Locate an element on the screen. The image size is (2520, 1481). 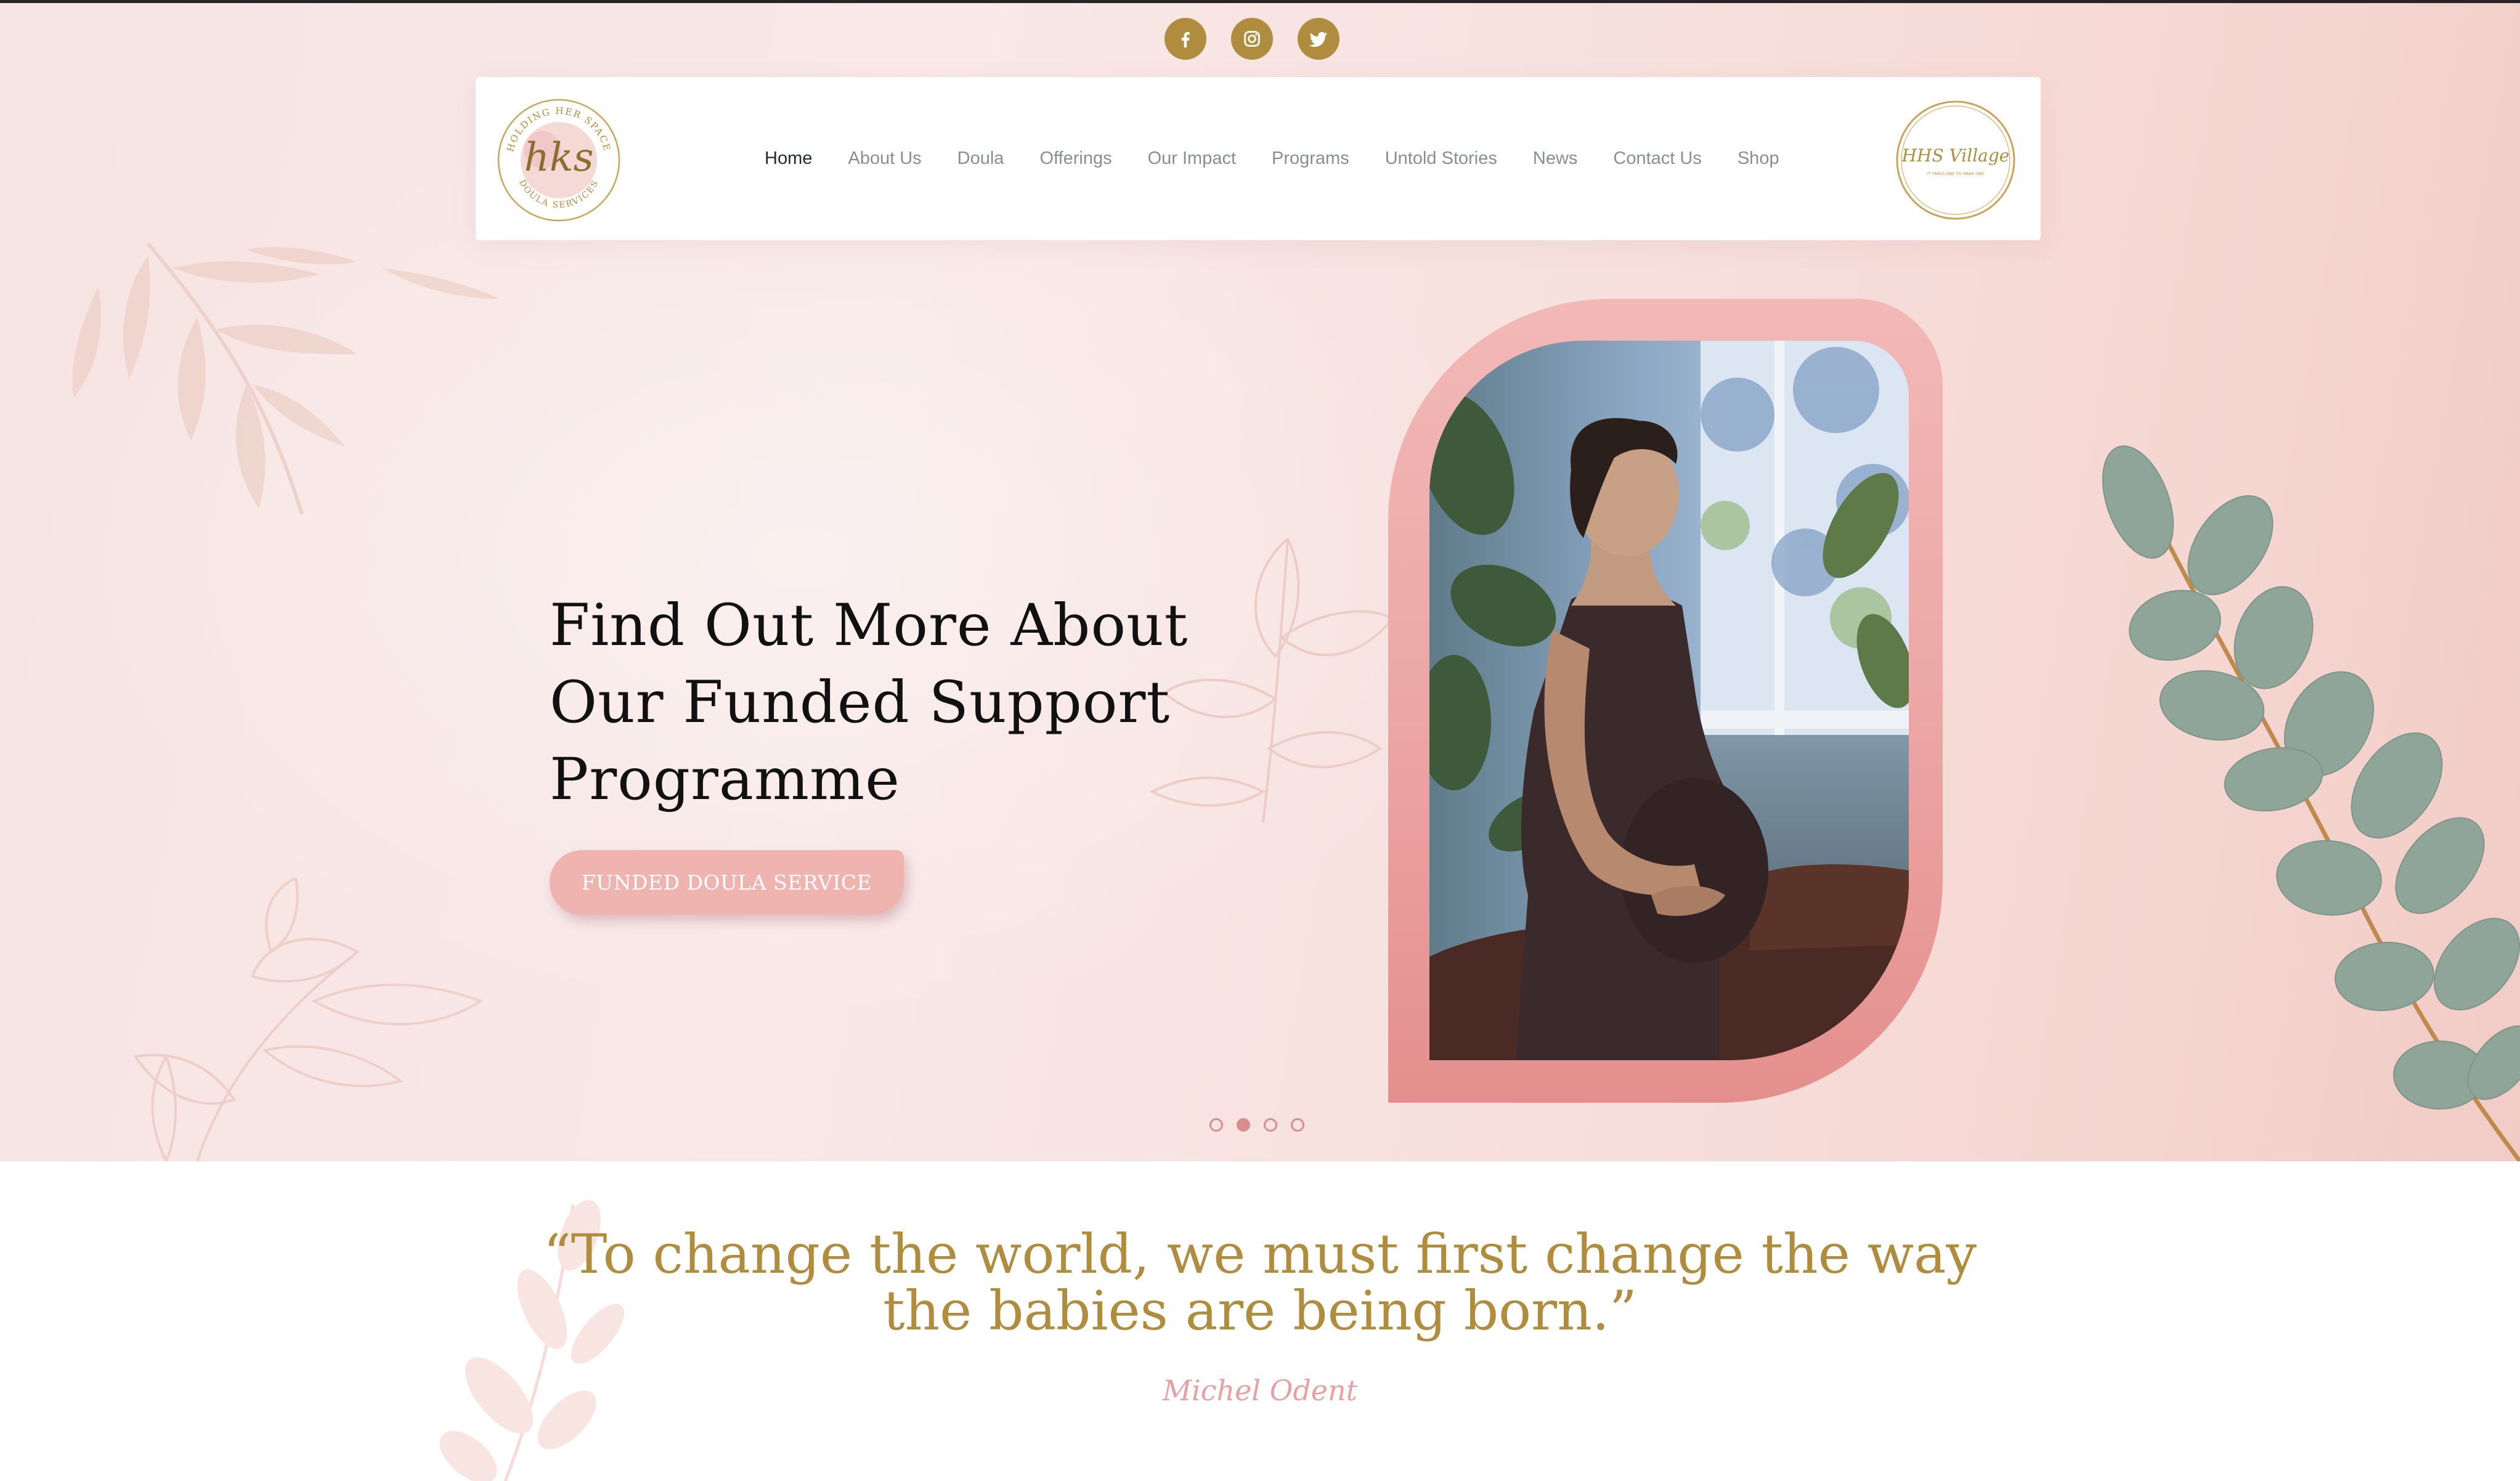
funded-doula-service-button: FUNDED DOULA SERVICE is located at coordinates (727, 882).